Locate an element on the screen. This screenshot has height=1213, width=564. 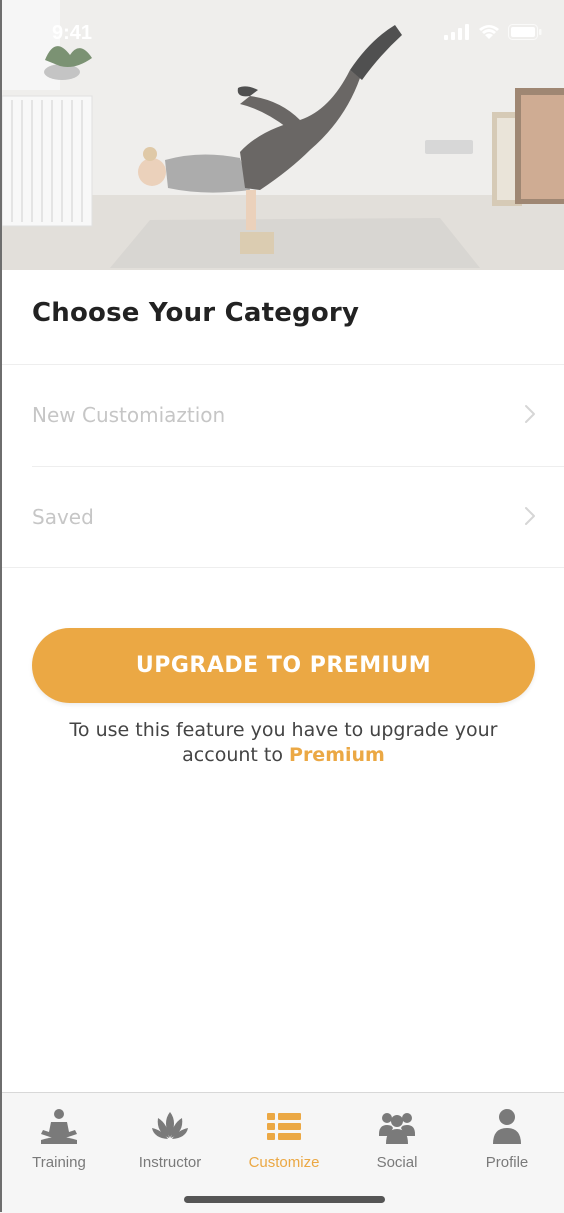
tab-label: Training is located at coordinates (59, 1162).